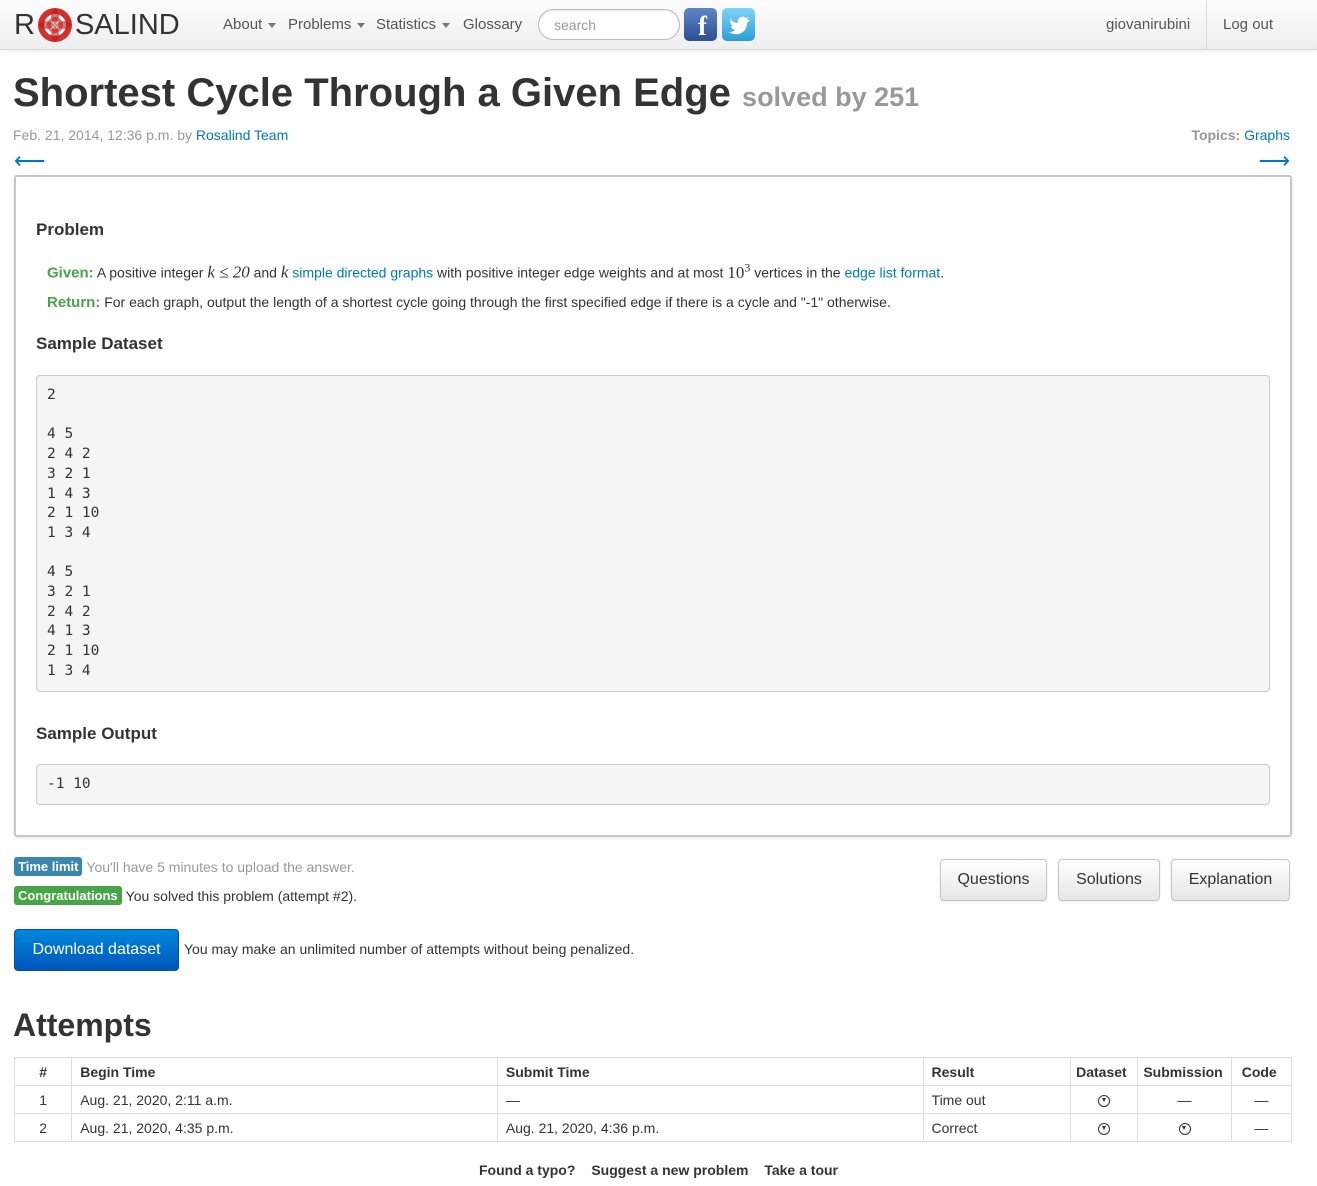 The height and width of the screenshot is (1186, 1317). I want to click on math-exp: 3, so click(747, 267).